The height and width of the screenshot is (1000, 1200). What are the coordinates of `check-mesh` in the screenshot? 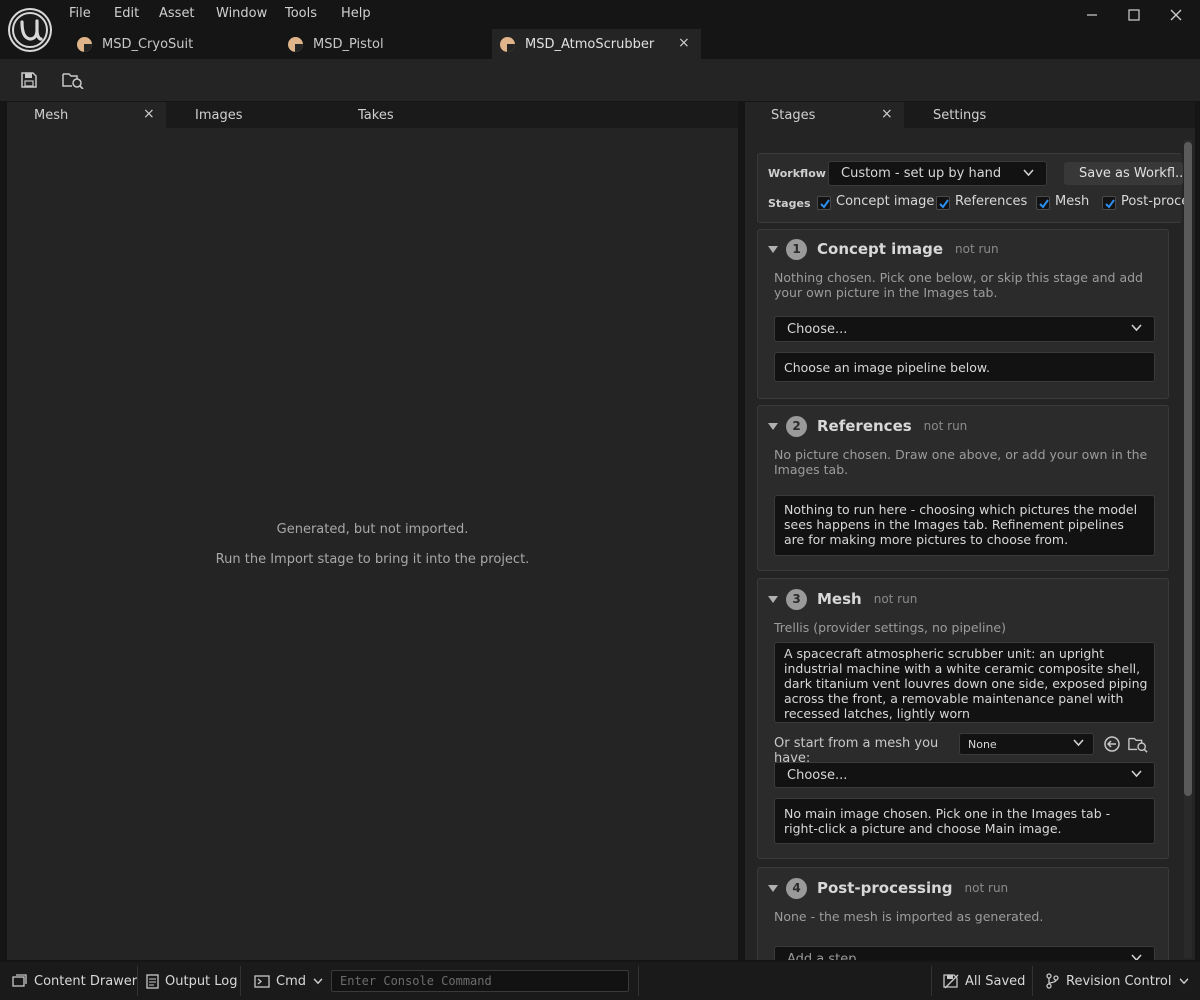 It's located at (1043, 203).